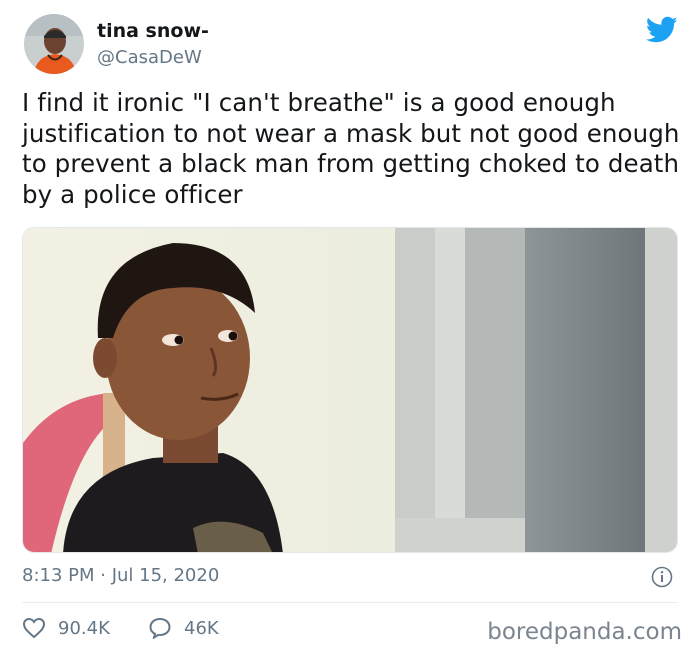 Image resolution: width=700 pixels, height=657 pixels. What do you see at coordinates (84, 628) in the screenshot?
I see `like-count: 90.4K` at bounding box center [84, 628].